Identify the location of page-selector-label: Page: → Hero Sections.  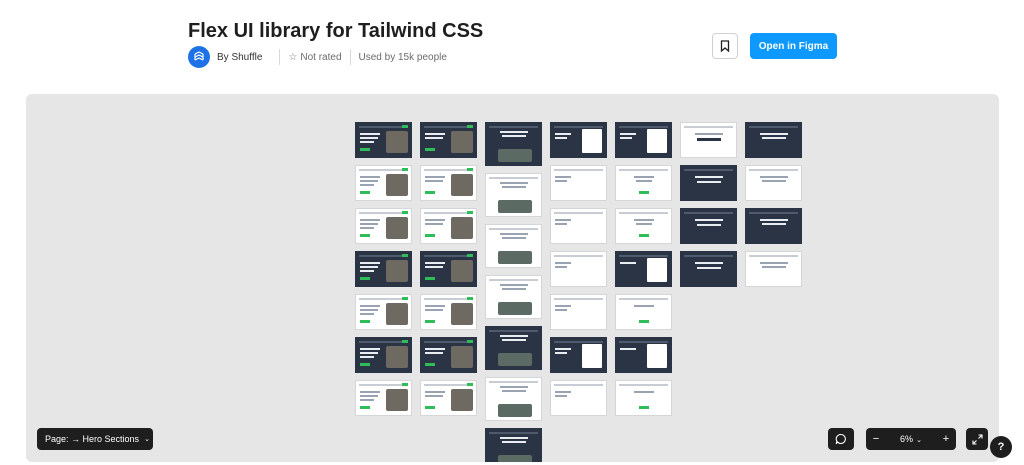
(92, 439).